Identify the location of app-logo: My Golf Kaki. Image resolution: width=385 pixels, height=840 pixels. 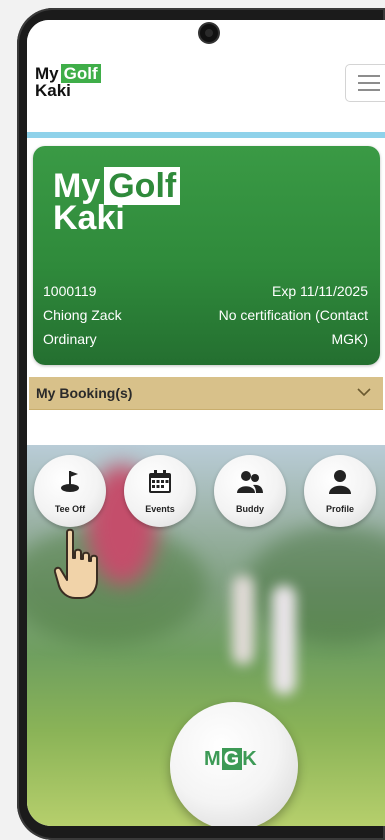
(68, 82).